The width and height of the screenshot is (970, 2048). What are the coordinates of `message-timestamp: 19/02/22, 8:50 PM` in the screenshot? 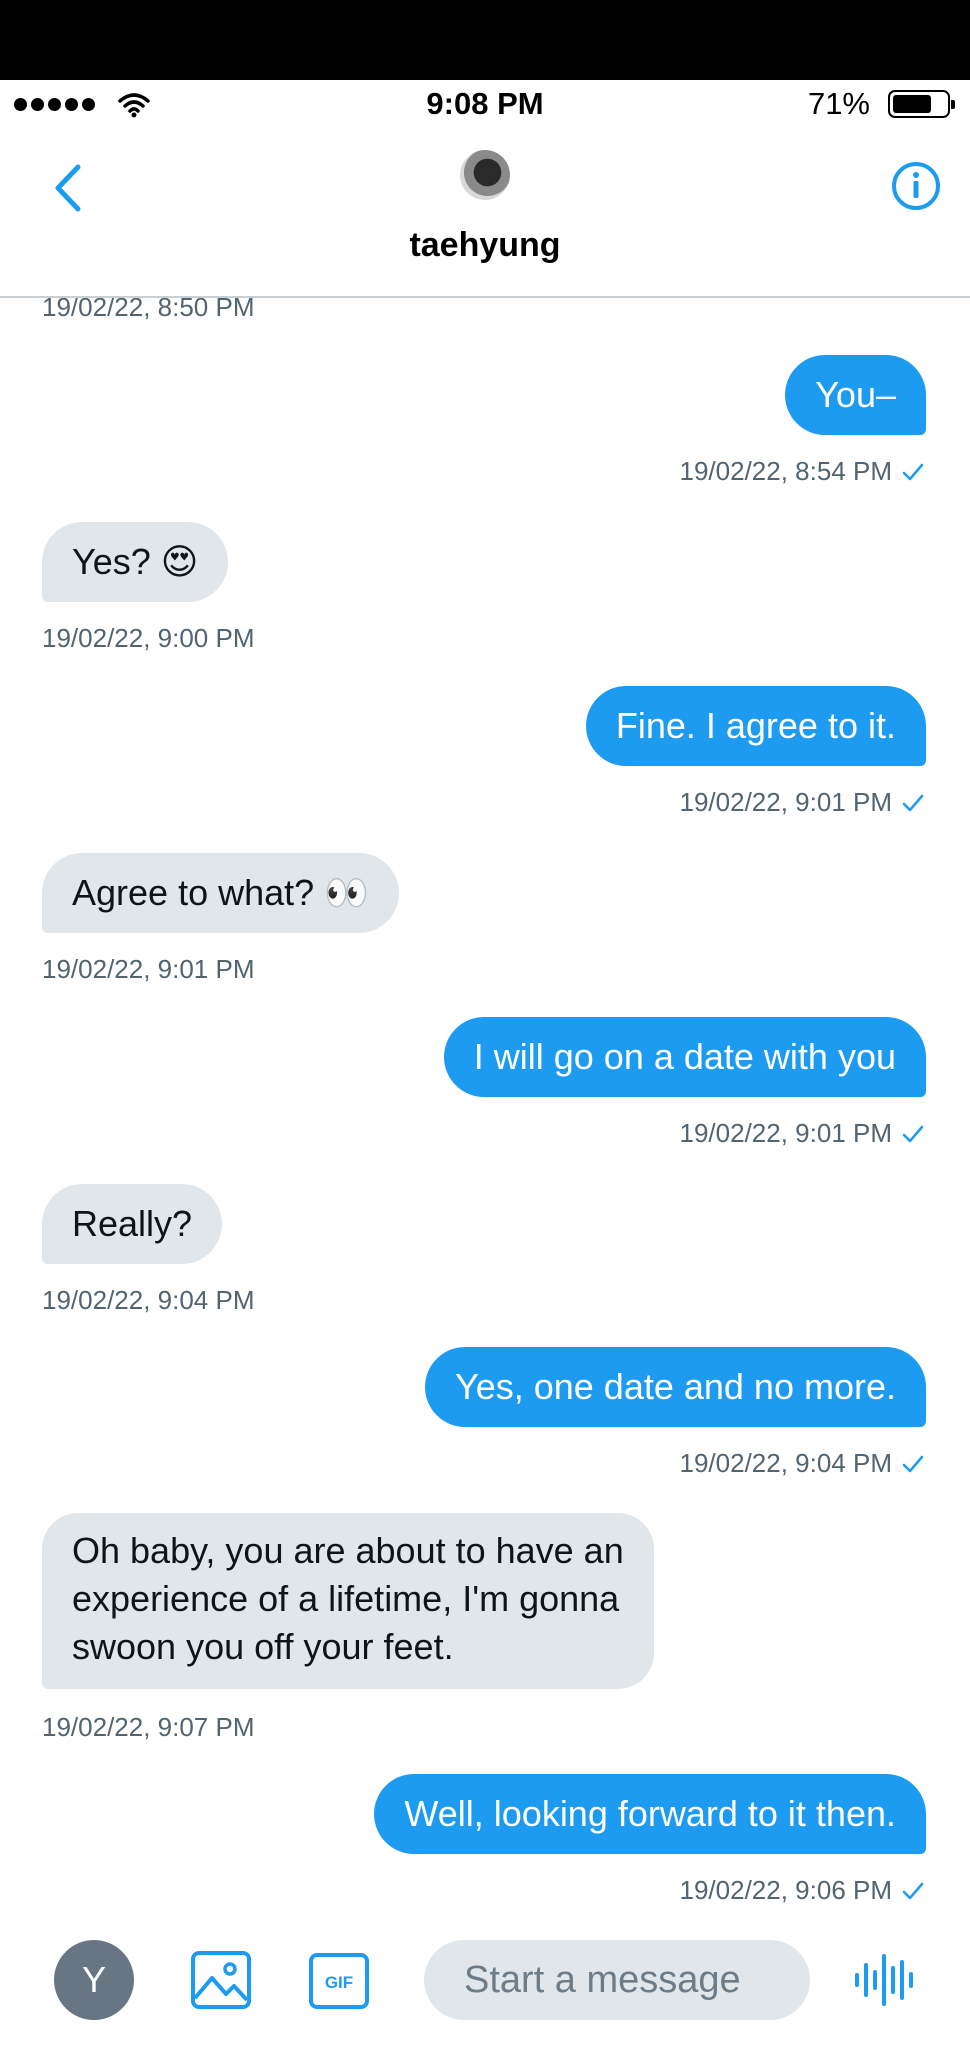 It's located at (148, 310).